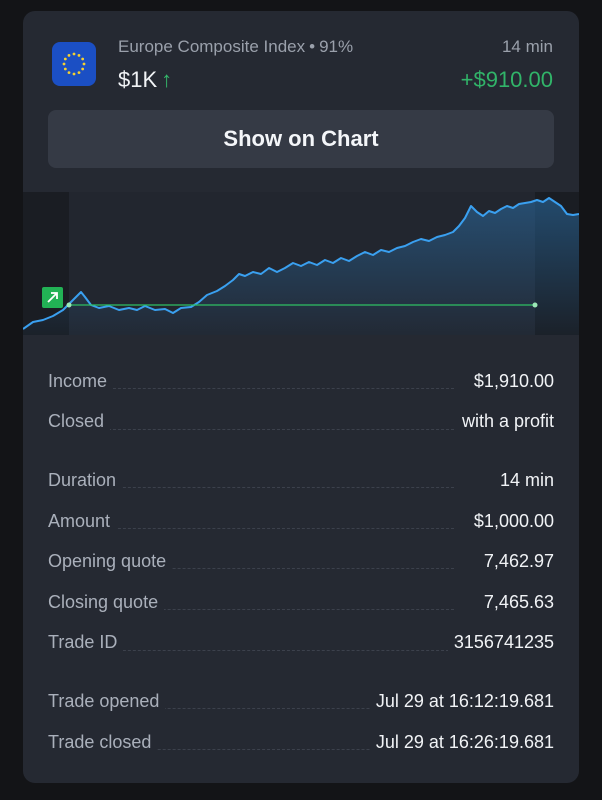  What do you see at coordinates (515, 562) in the screenshot?
I see `opening-quote-value: 7,462.97` at bounding box center [515, 562].